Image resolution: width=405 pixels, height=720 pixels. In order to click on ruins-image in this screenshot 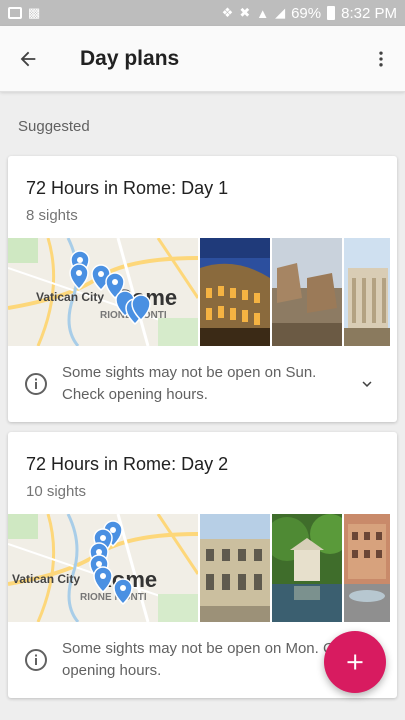, I will do `click(307, 292)`.